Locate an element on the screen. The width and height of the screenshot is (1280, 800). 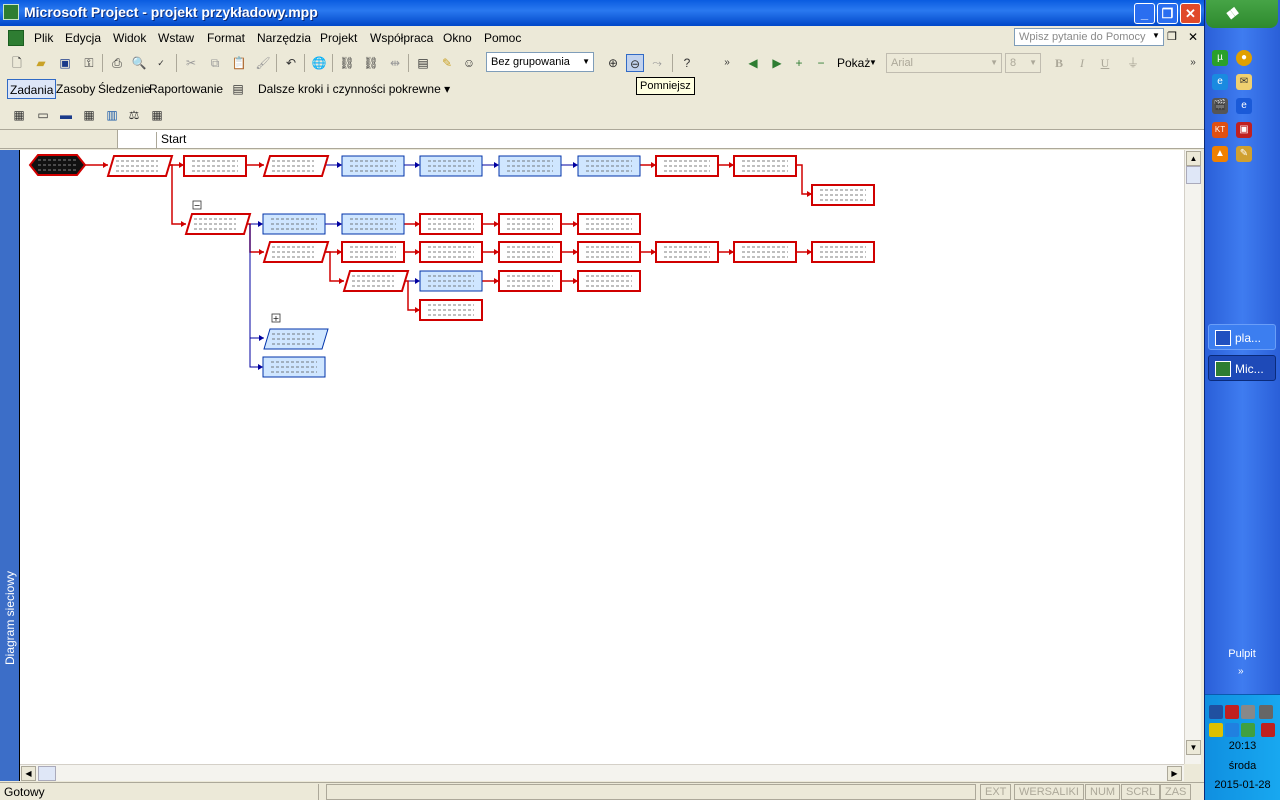
scroll-left-icon: ◀ is located at coordinates (28, 773).